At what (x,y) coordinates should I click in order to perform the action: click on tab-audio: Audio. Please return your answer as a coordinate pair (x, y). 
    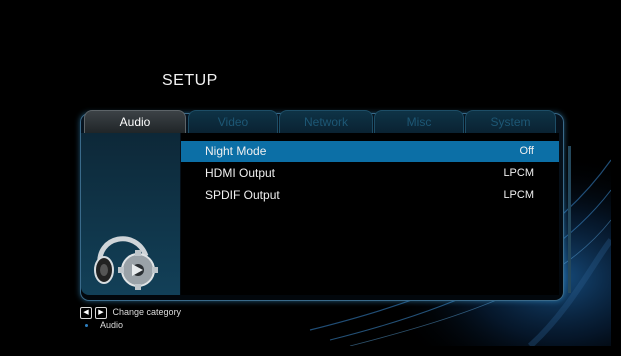
    Looking at the image, I should click on (135, 121).